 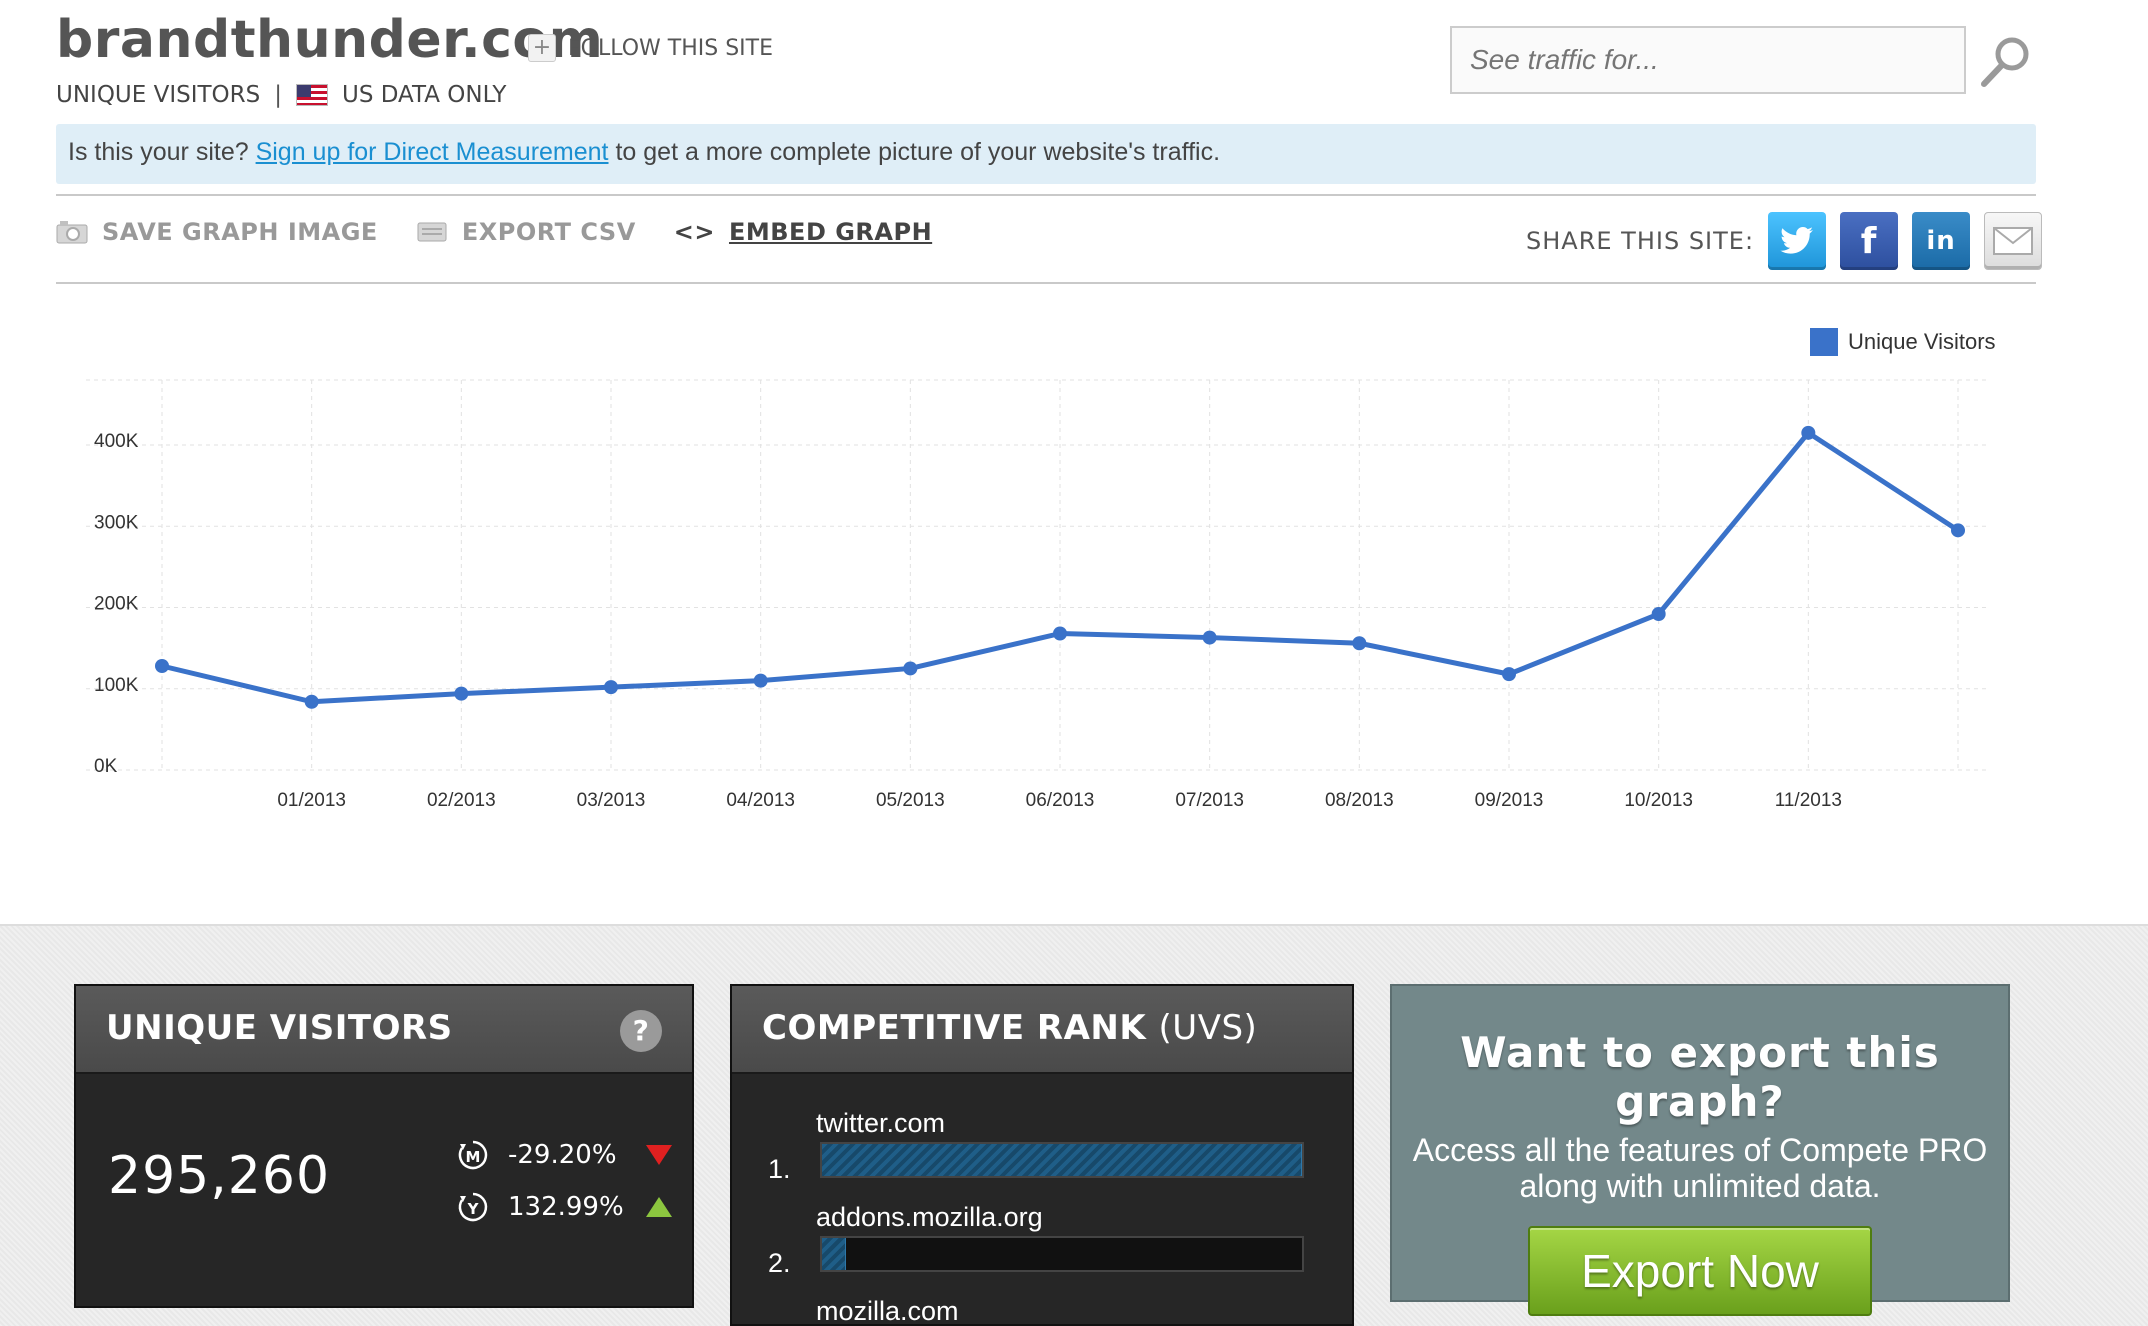 What do you see at coordinates (116, 441) in the screenshot?
I see `y-tick-label: 400K` at bounding box center [116, 441].